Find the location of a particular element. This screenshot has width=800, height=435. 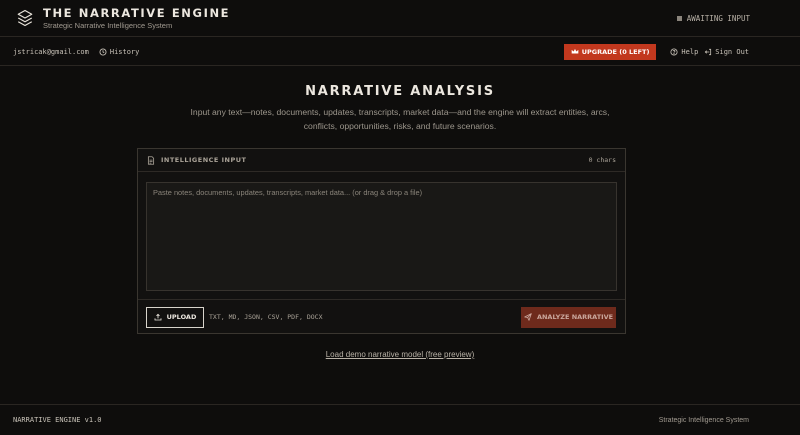

demo-link-row: Load demo narrative model (free preview) is located at coordinates (400, 354).